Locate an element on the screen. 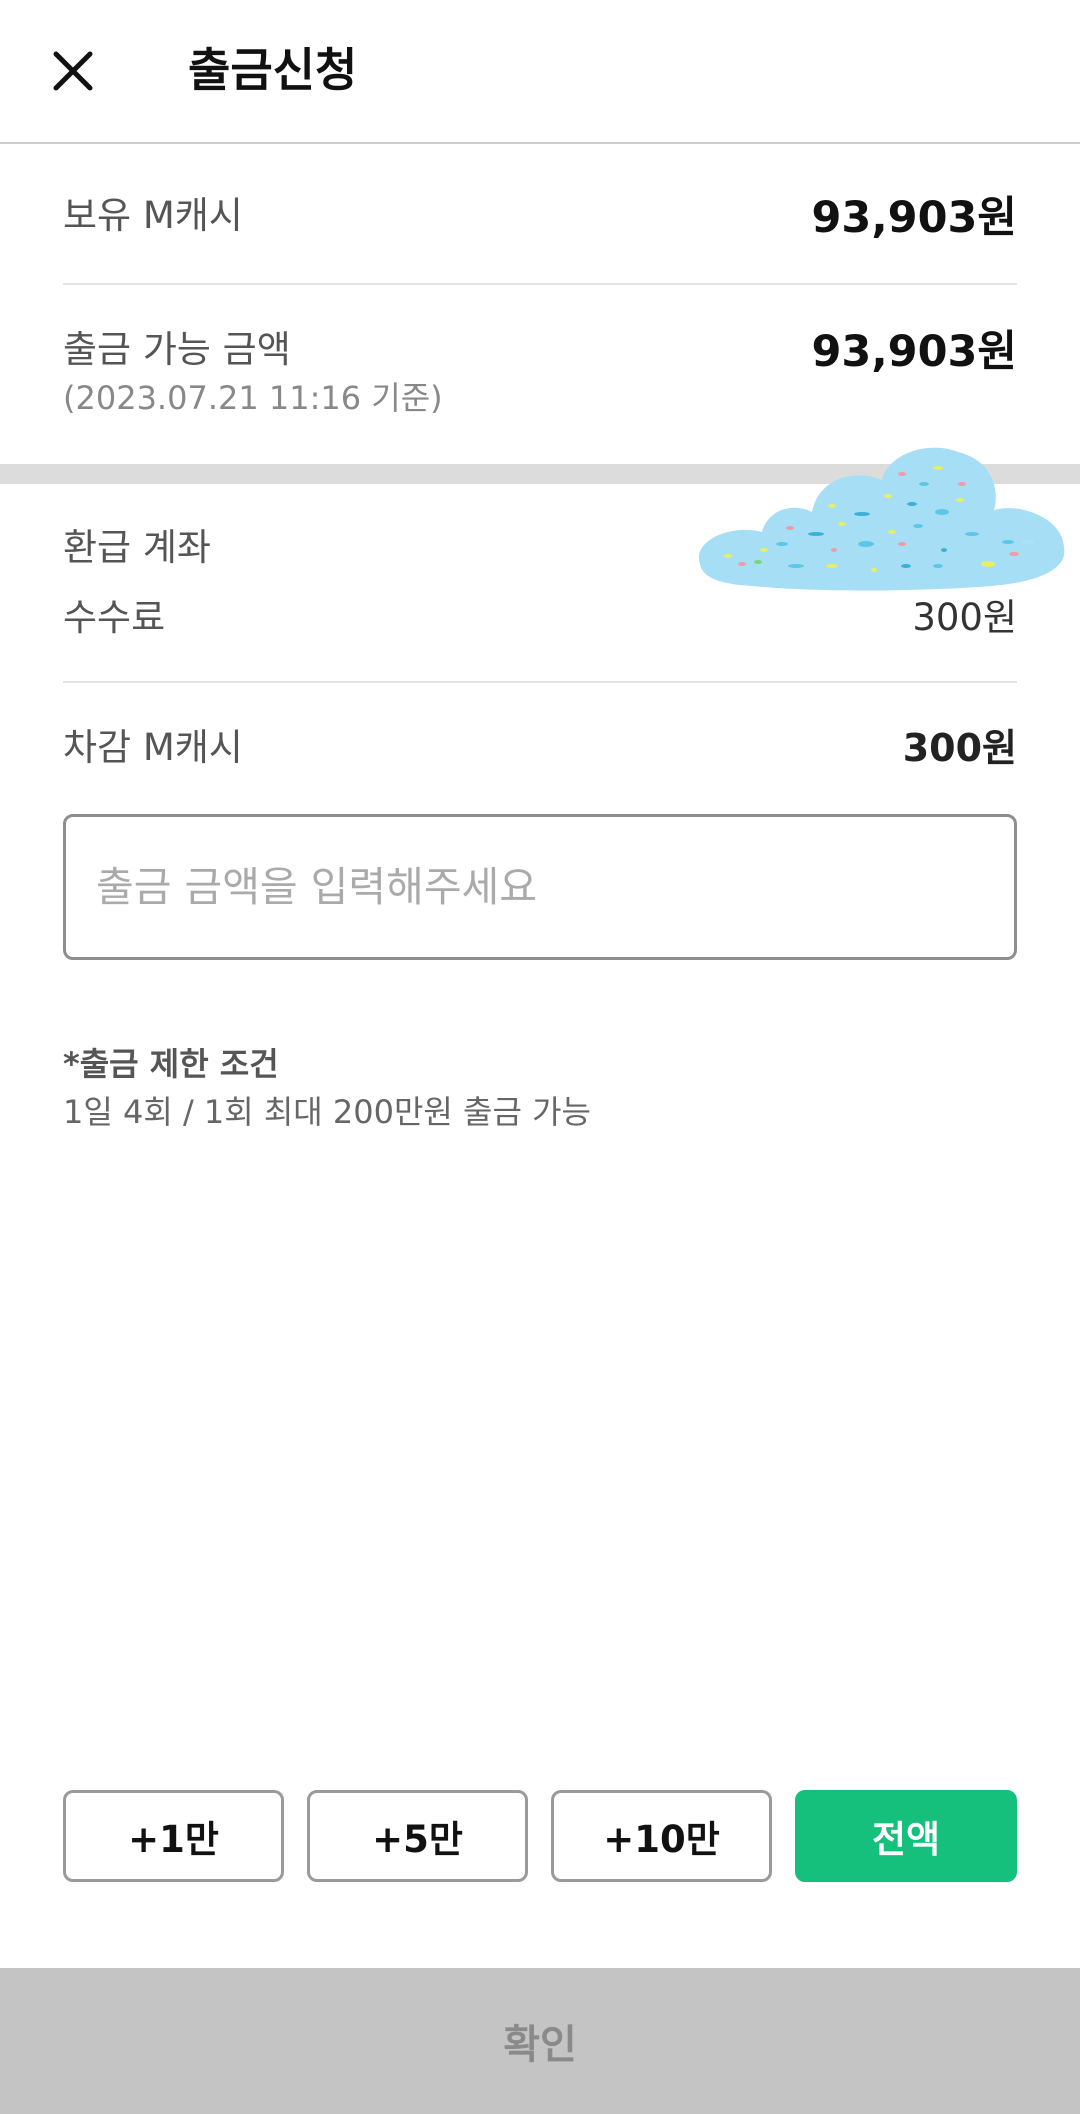 This screenshot has width=1080, height=2114. deduct-mcash-value: 300원 is located at coordinates (959, 748).